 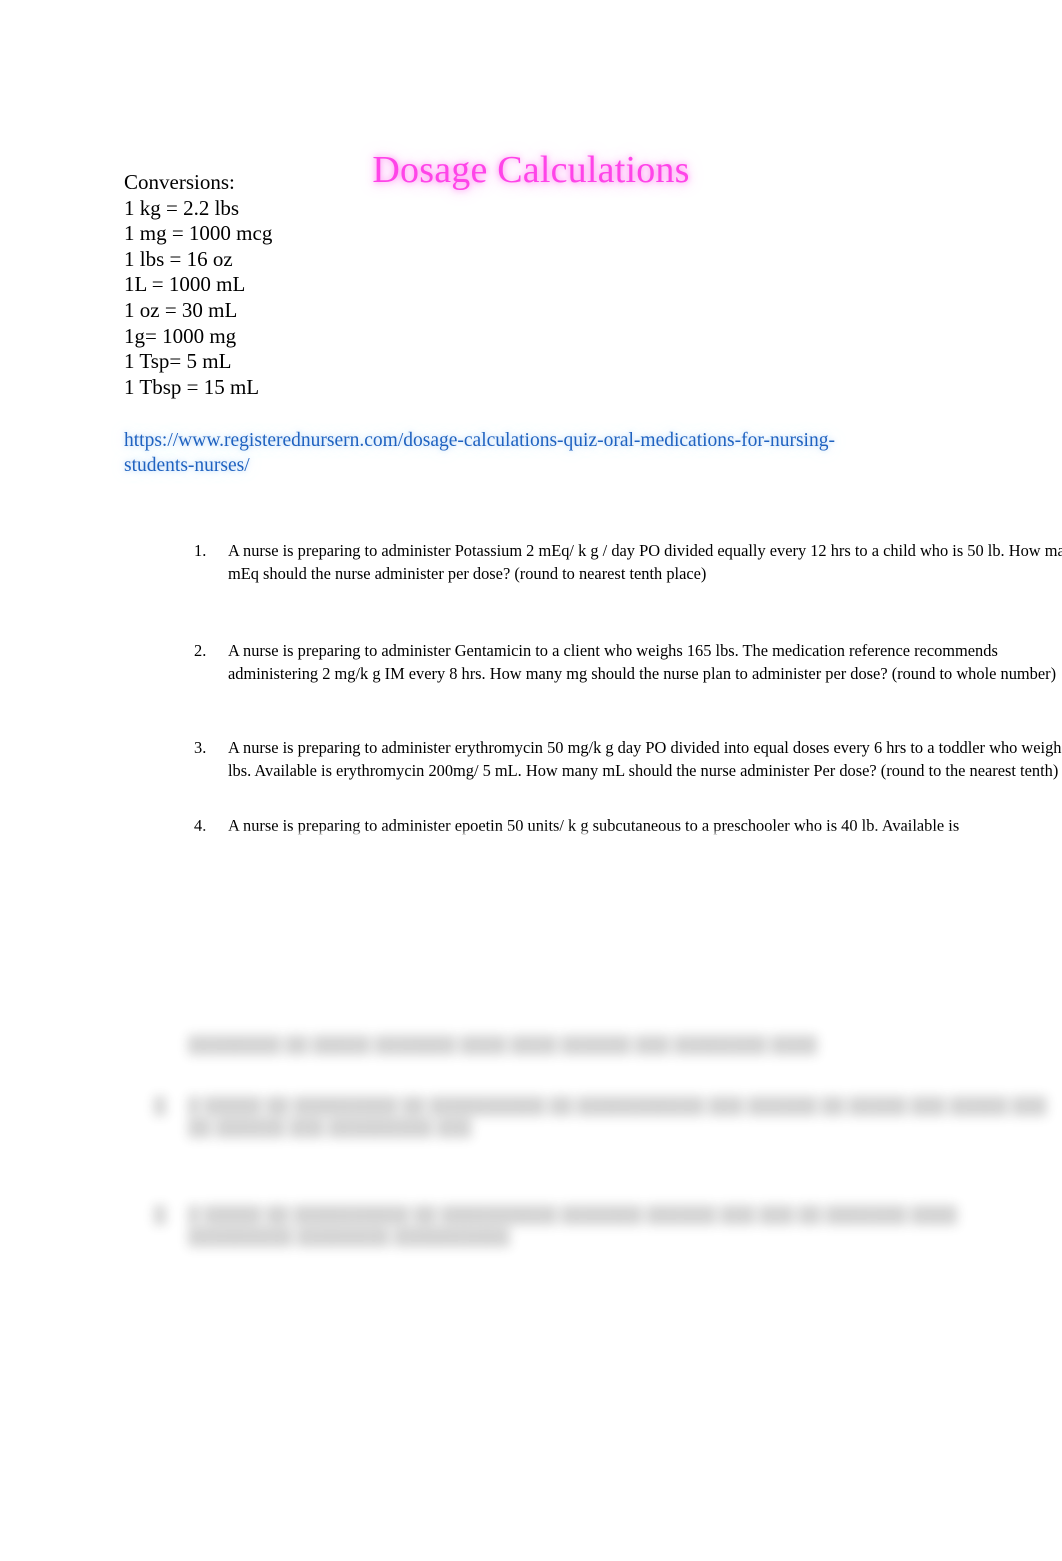 What do you see at coordinates (200, 550) in the screenshot?
I see `question-number: 1.` at bounding box center [200, 550].